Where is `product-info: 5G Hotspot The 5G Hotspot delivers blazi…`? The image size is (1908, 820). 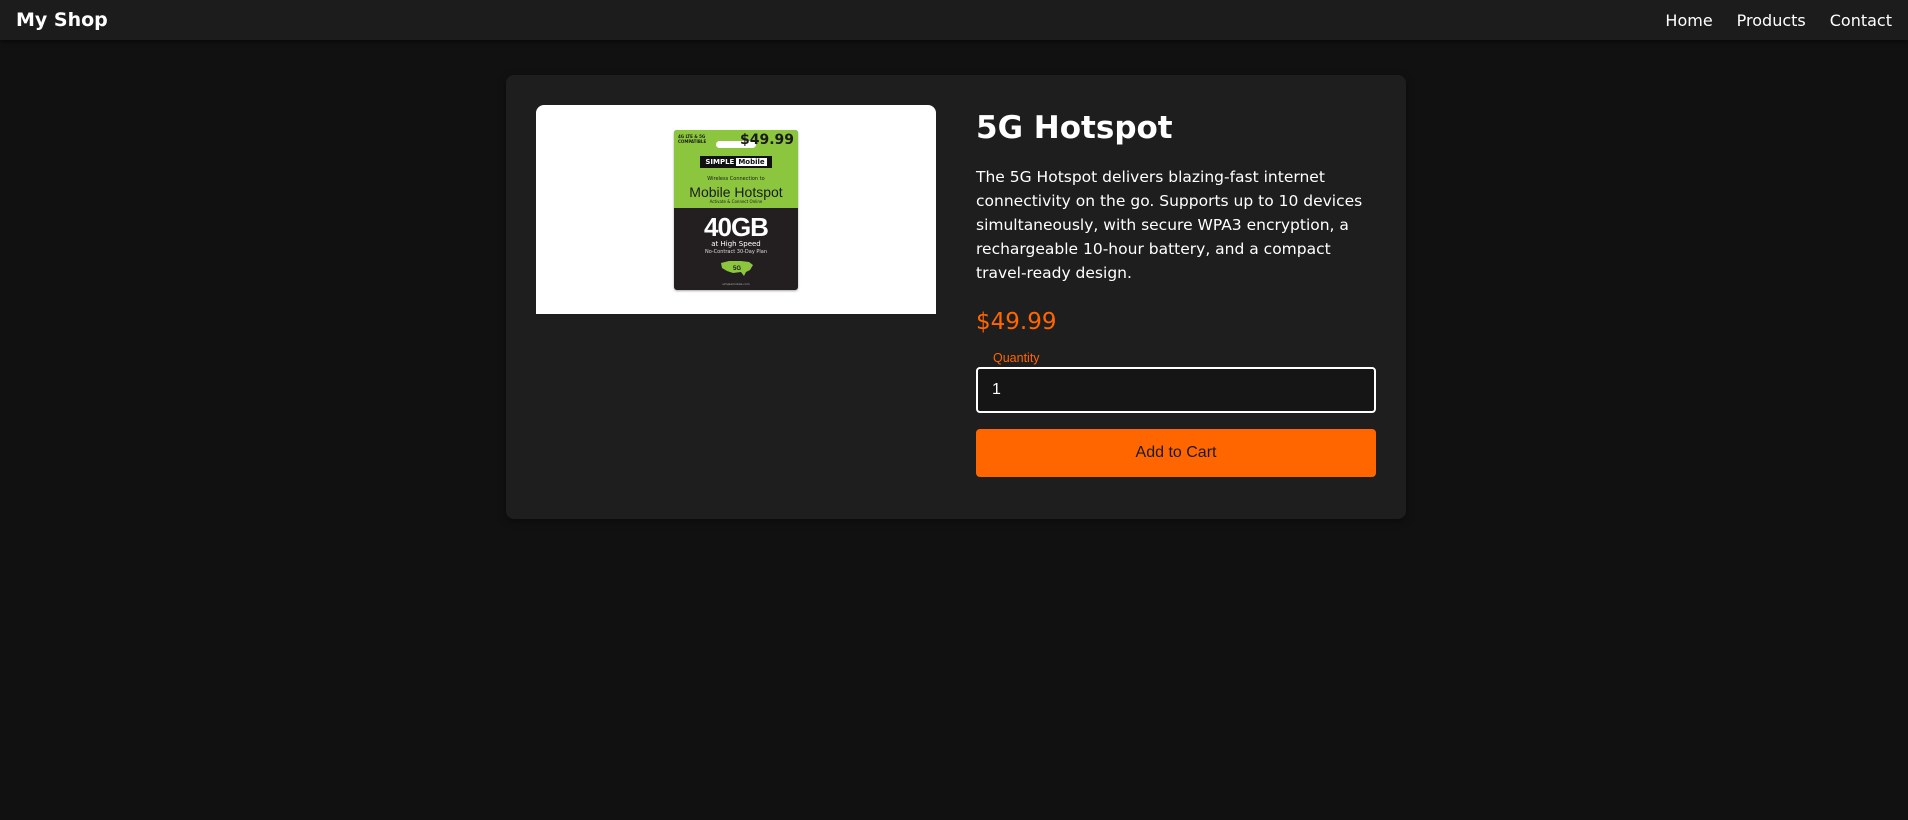 product-info: 5G Hotspot The 5G Hotspot delivers blazi… is located at coordinates (1176, 291).